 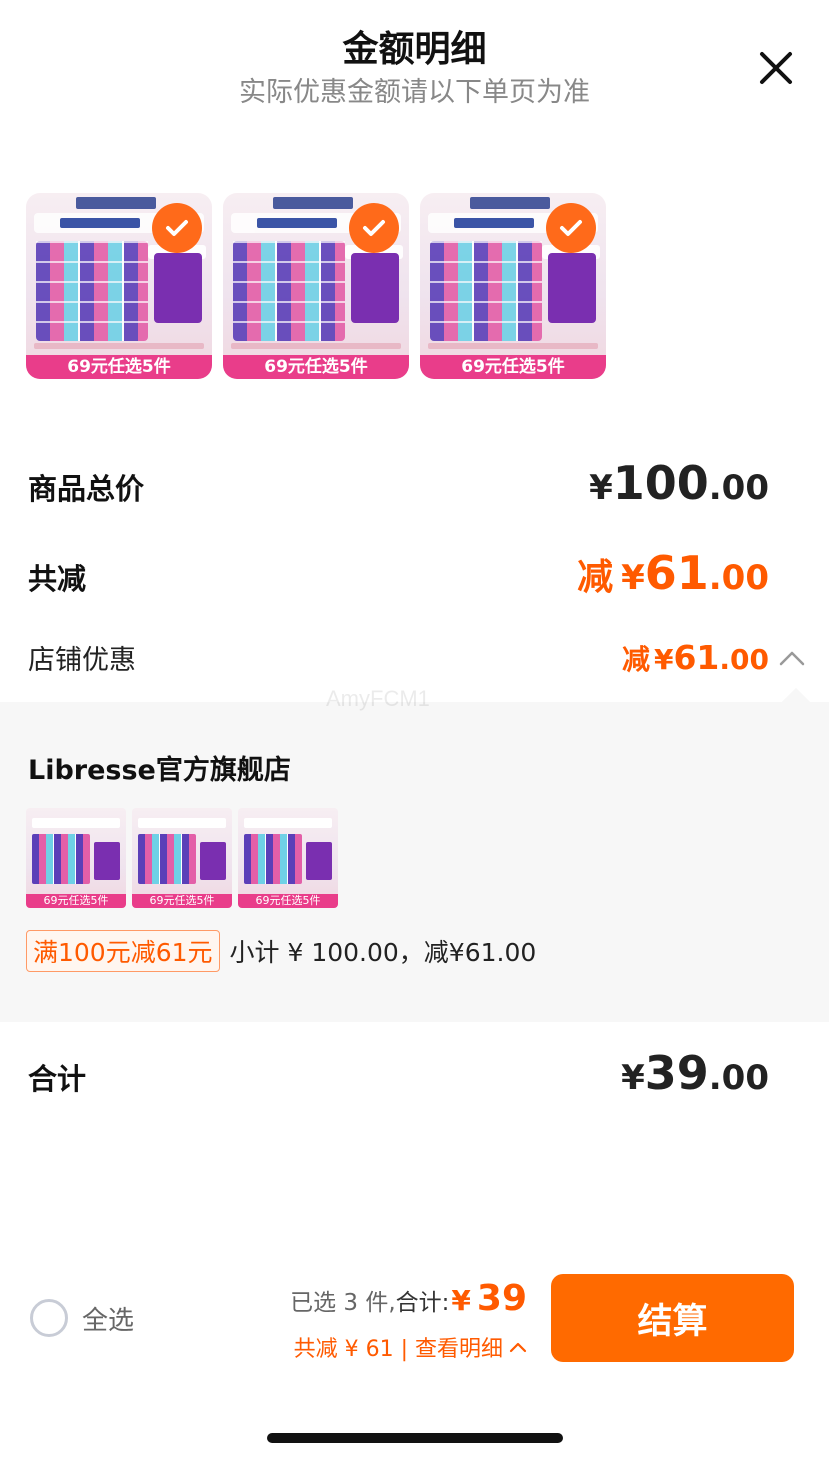 I want to click on amount-integer: 100, so click(x=660, y=483).